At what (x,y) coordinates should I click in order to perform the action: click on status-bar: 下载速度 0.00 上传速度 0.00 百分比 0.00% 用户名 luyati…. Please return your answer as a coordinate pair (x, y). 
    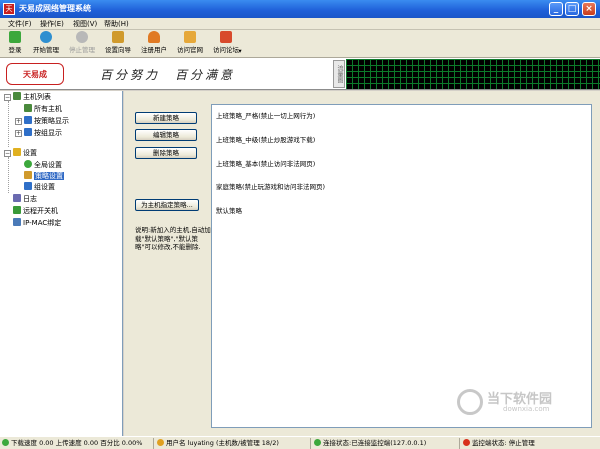
    Looking at the image, I should click on (300, 442).